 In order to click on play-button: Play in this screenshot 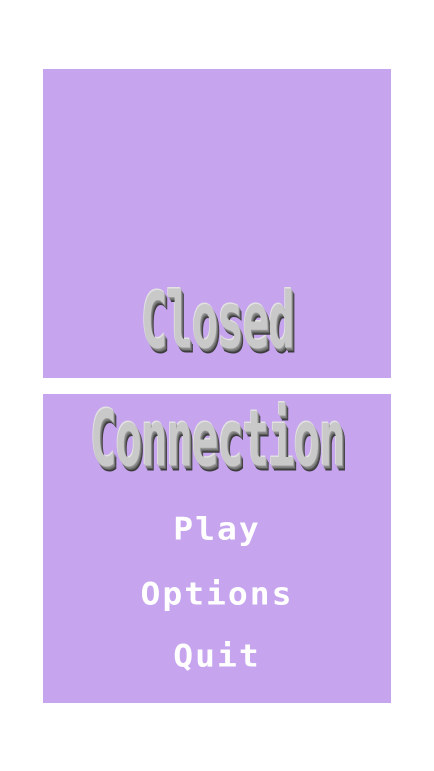, I will do `click(217, 529)`.